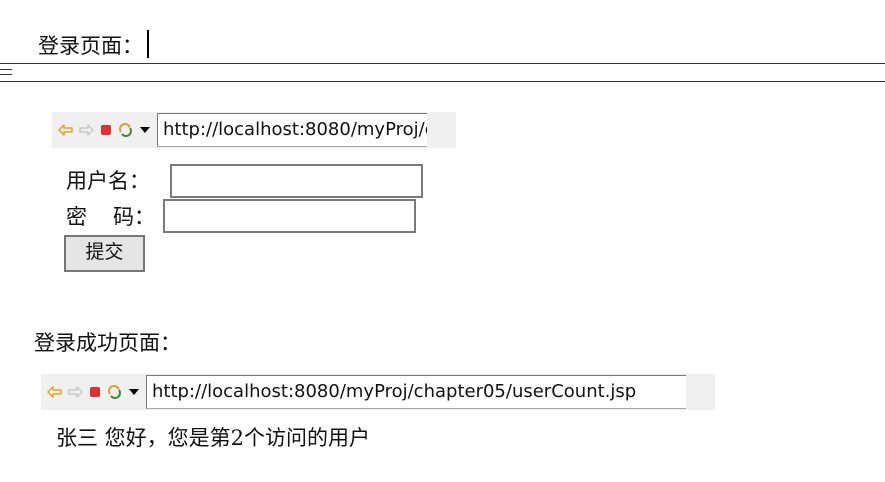  I want to click on username-field, so click(296, 181).